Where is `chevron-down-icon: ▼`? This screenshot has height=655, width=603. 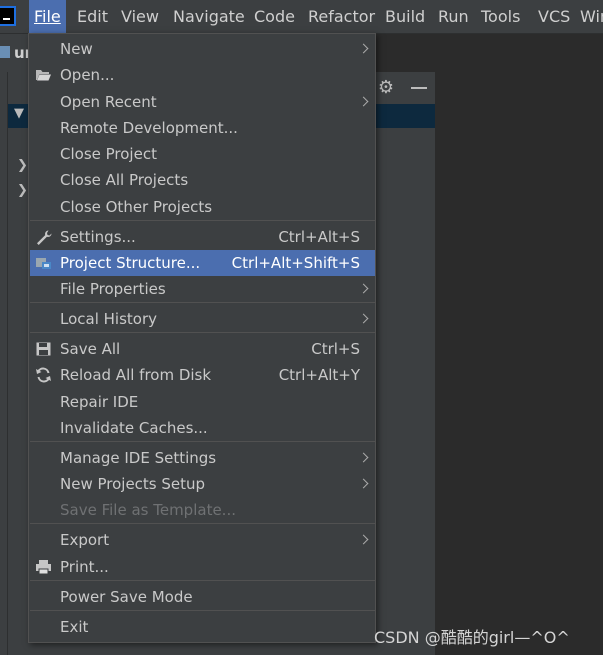 chevron-down-icon: ▼ is located at coordinates (19, 113).